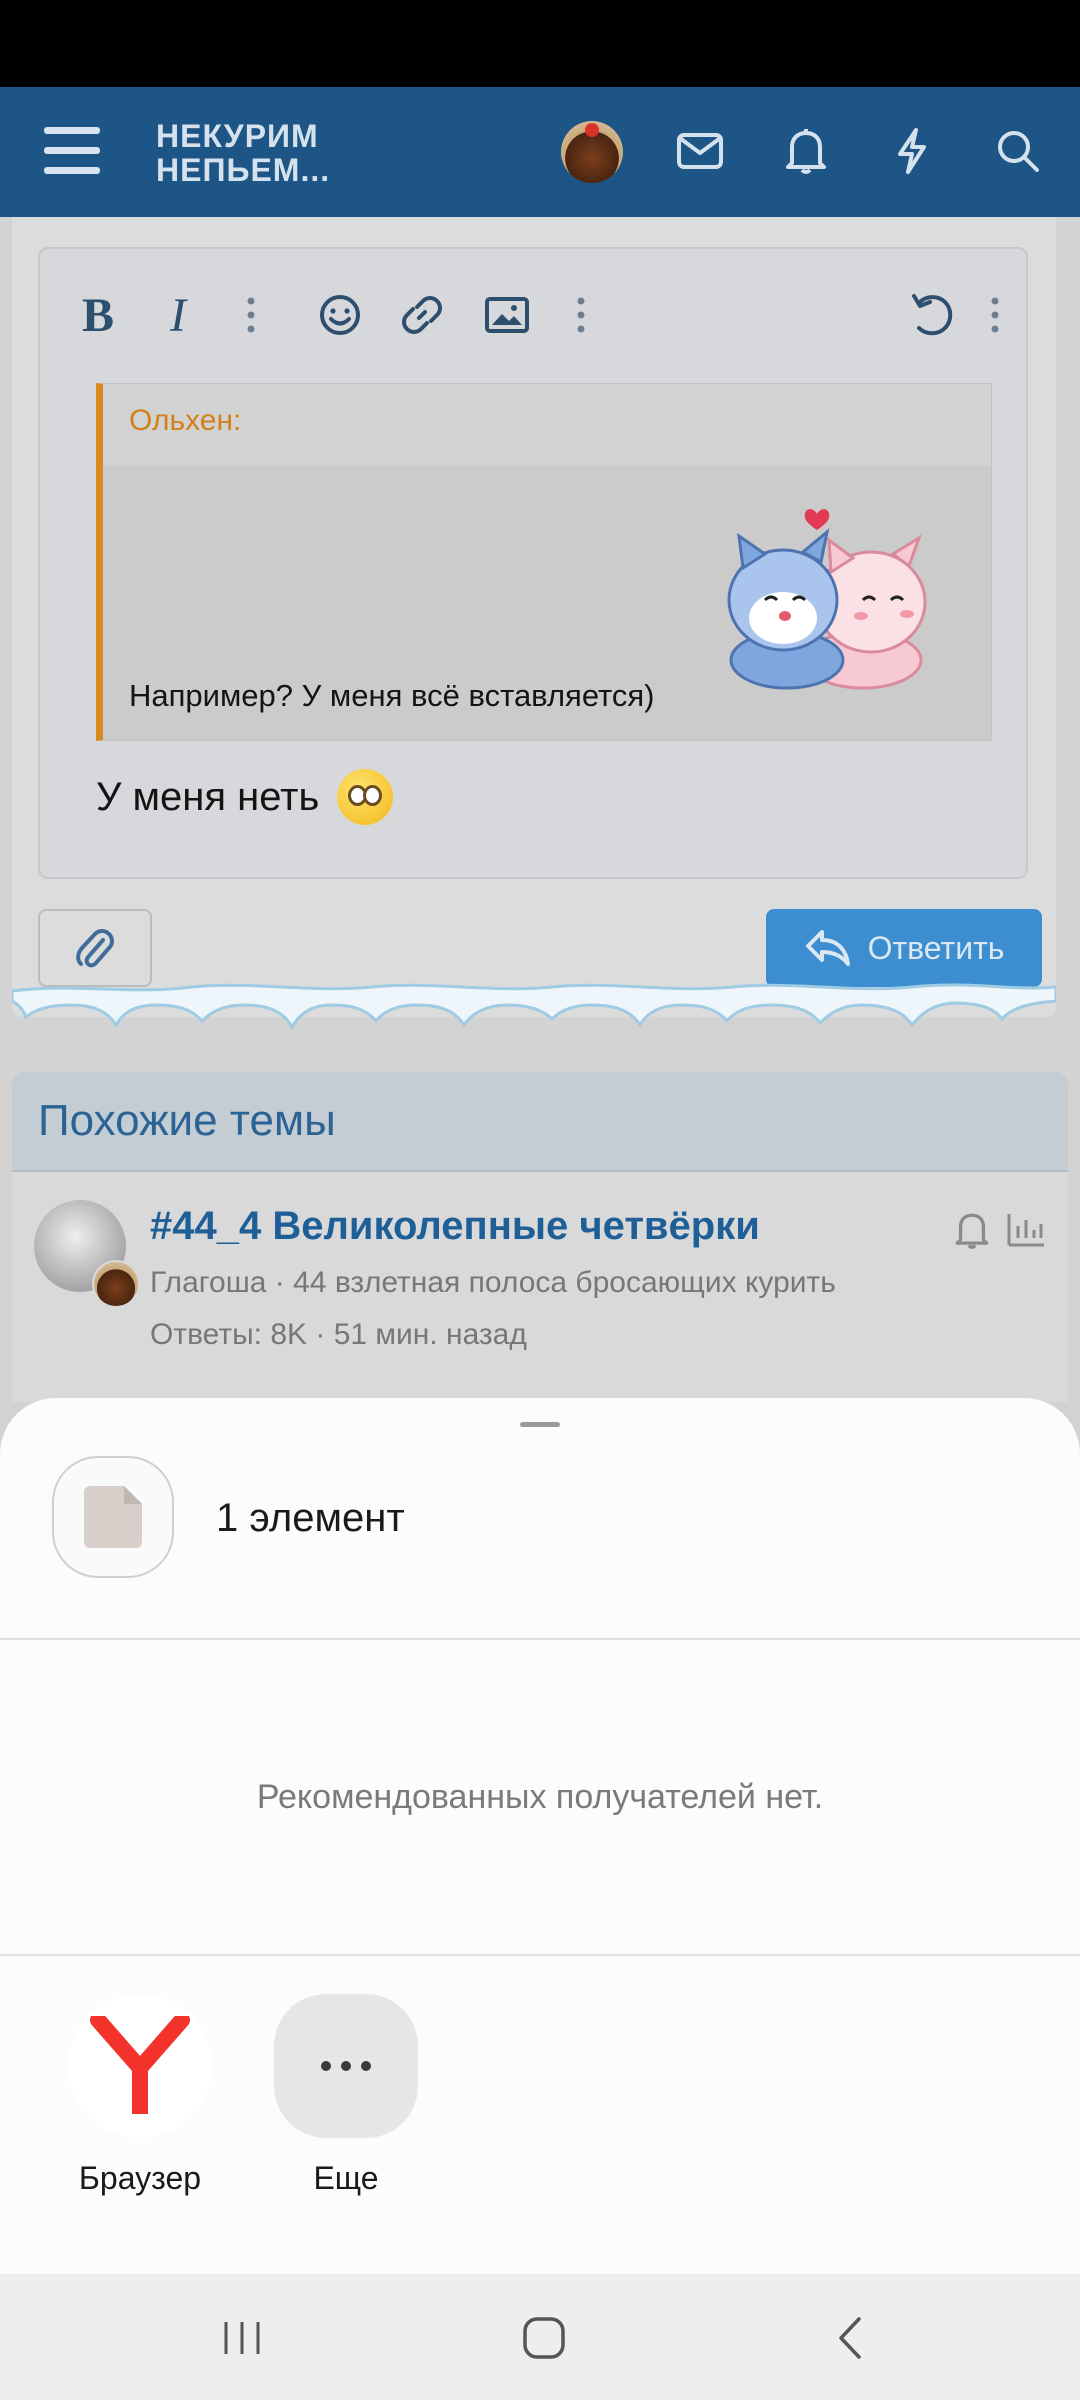 The height and width of the screenshot is (2400, 1080). I want to click on document-icon, so click(113, 1517).